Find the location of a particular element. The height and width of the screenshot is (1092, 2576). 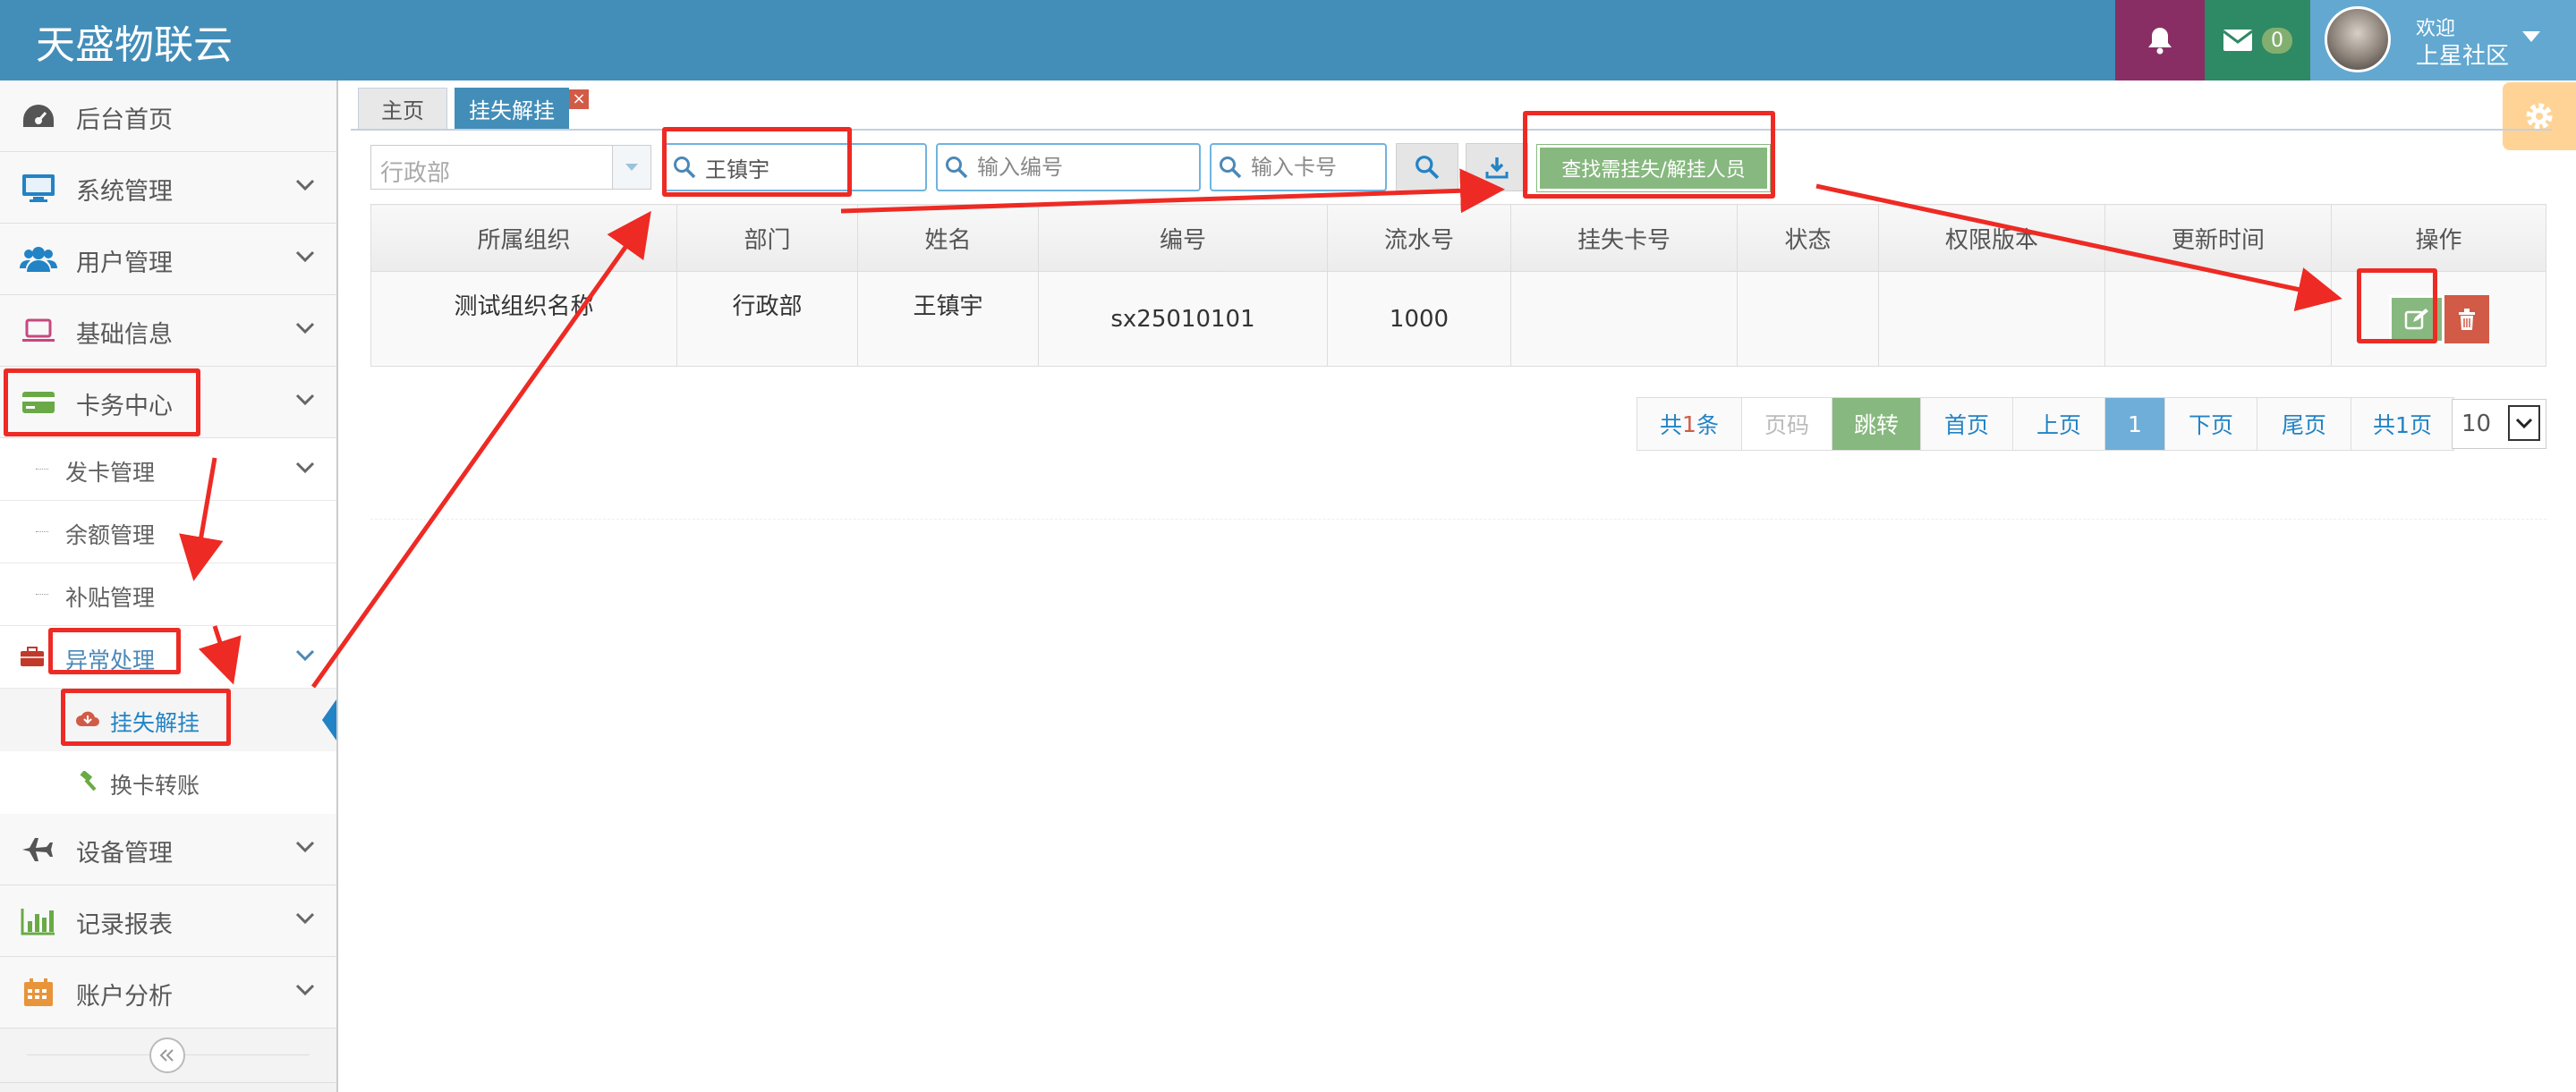

arrow-to-loss-report is located at coordinates (220, 655).